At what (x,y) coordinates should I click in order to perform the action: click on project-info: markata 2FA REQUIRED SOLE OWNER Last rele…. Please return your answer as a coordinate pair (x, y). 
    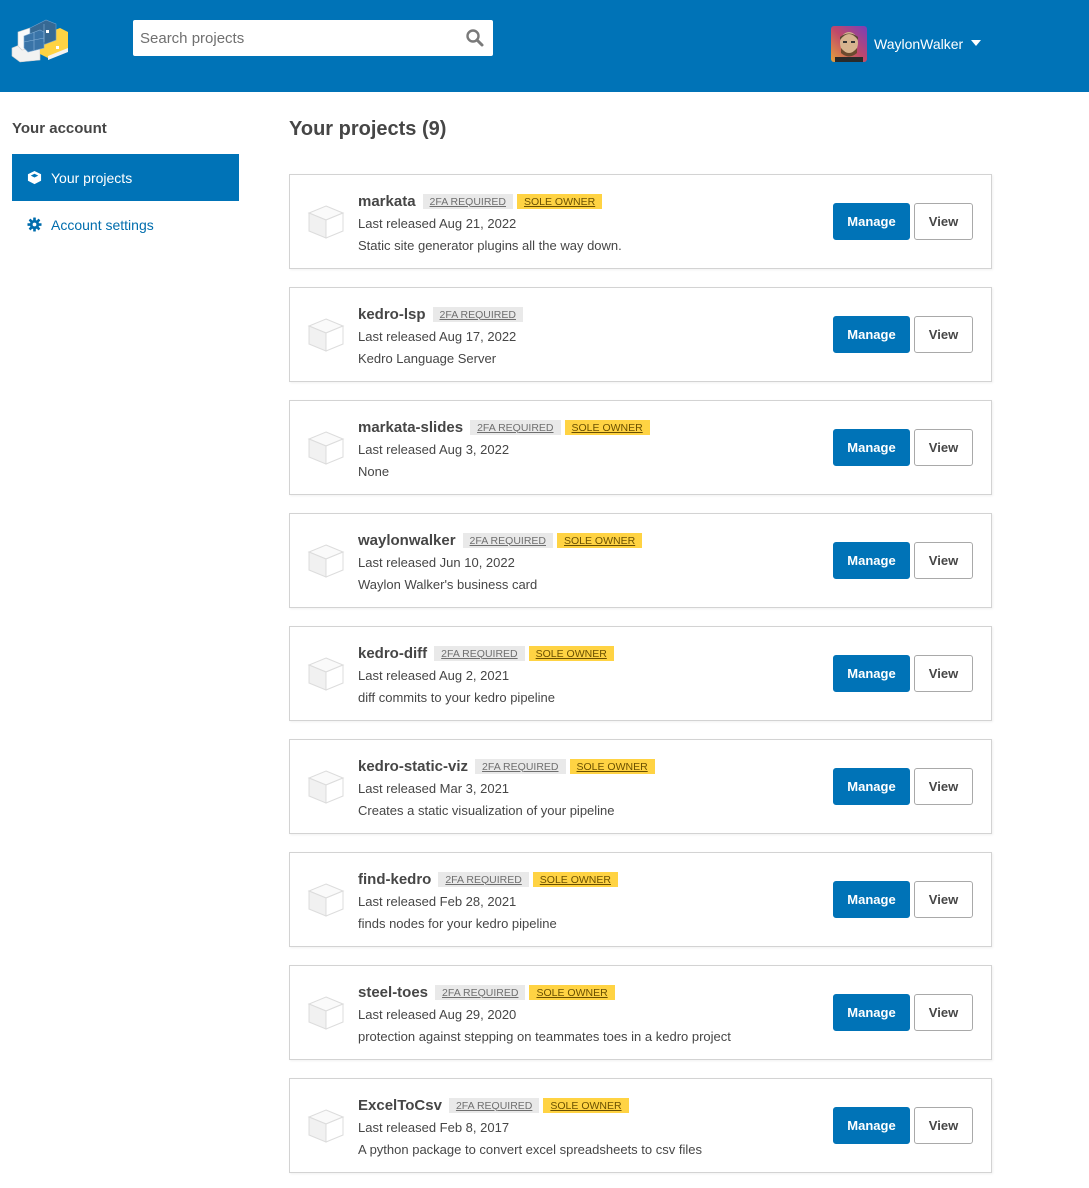
    Looking at the image, I should click on (490, 224).